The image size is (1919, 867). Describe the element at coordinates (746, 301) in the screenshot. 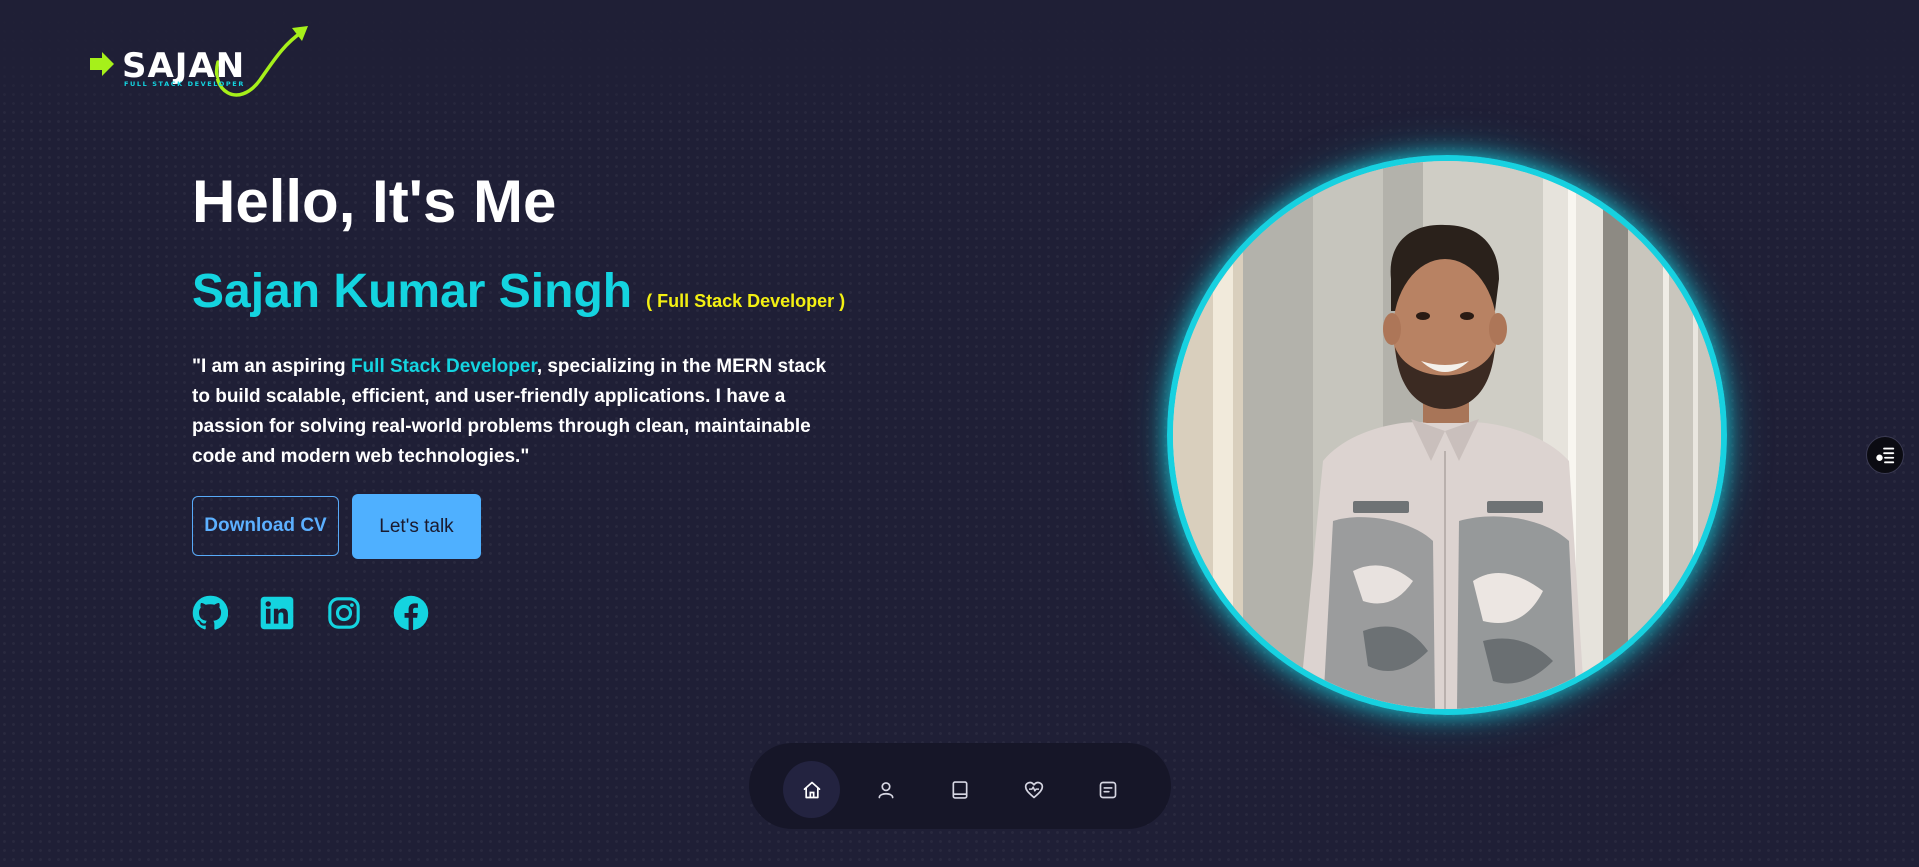

I see `role-label: ( Full Stack Developer )` at that location.